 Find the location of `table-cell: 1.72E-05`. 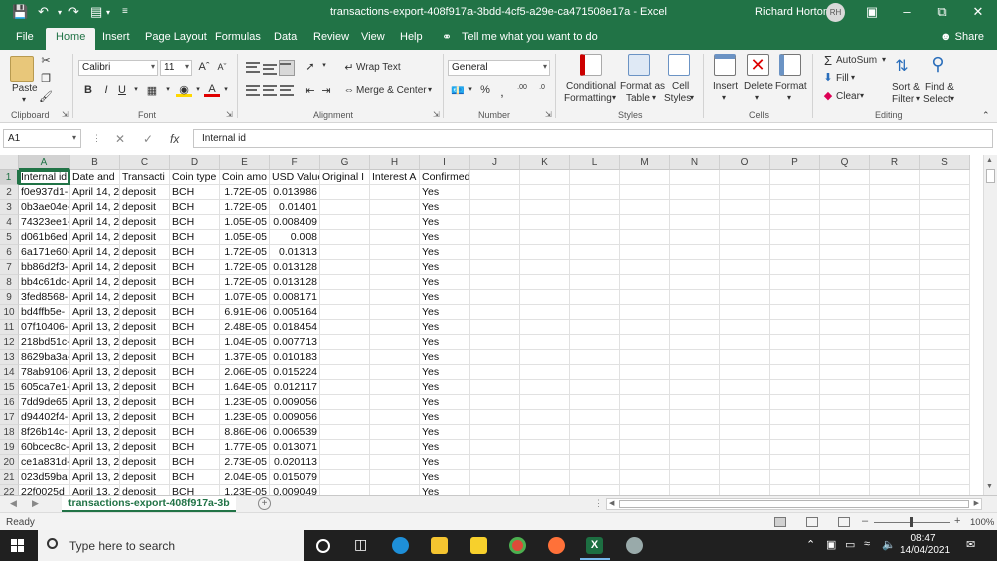

table-cell: 1.72E-05 is located at coordinates (245, 267).